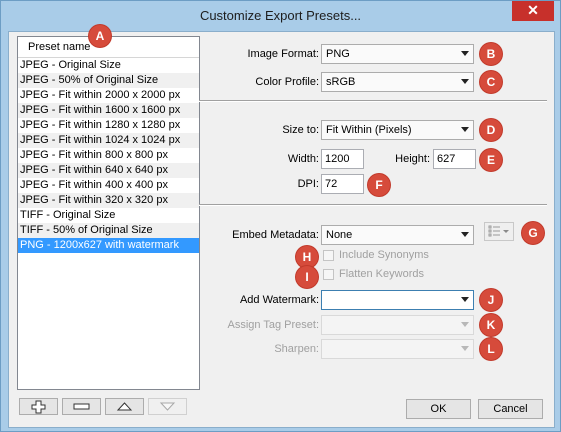 The image size is (561, 432). What do you see at coordinates (108, 95) in the screenshot?
I see `preset-item: JPEG - Fit within 2000 x 2000 px` at bounding box center [108, 95].